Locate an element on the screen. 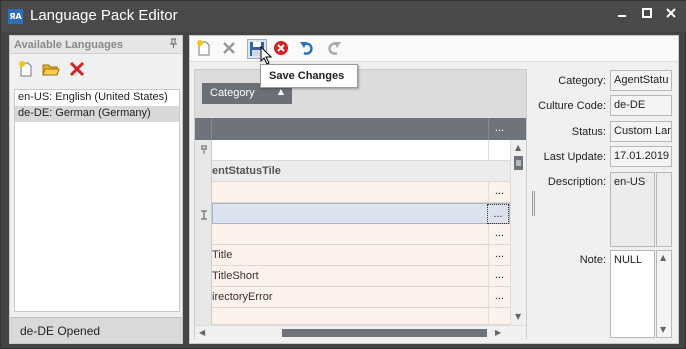 The height and width of the screenshot is (349, 686). row-key: irectoryError is located at coordinates (242, 297).